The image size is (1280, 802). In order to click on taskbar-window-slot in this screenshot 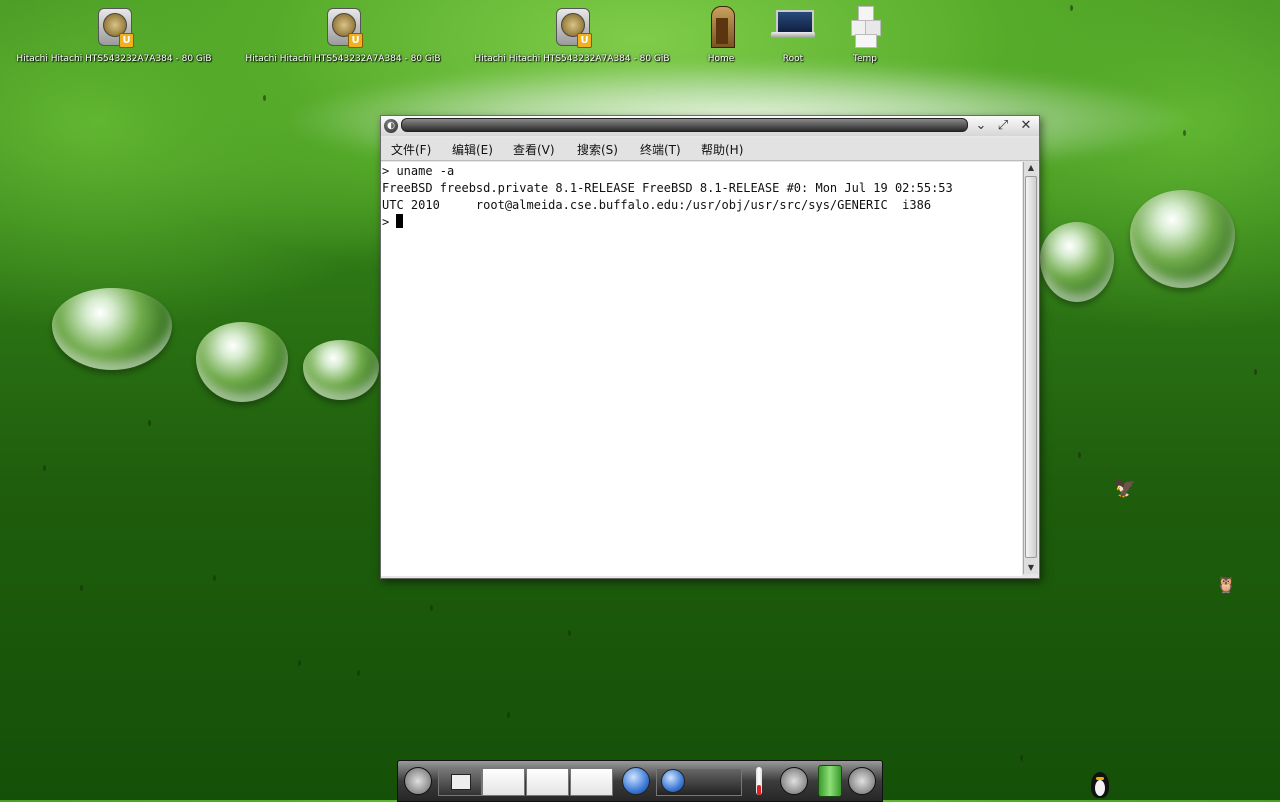, I will do `click(699, 782)`.